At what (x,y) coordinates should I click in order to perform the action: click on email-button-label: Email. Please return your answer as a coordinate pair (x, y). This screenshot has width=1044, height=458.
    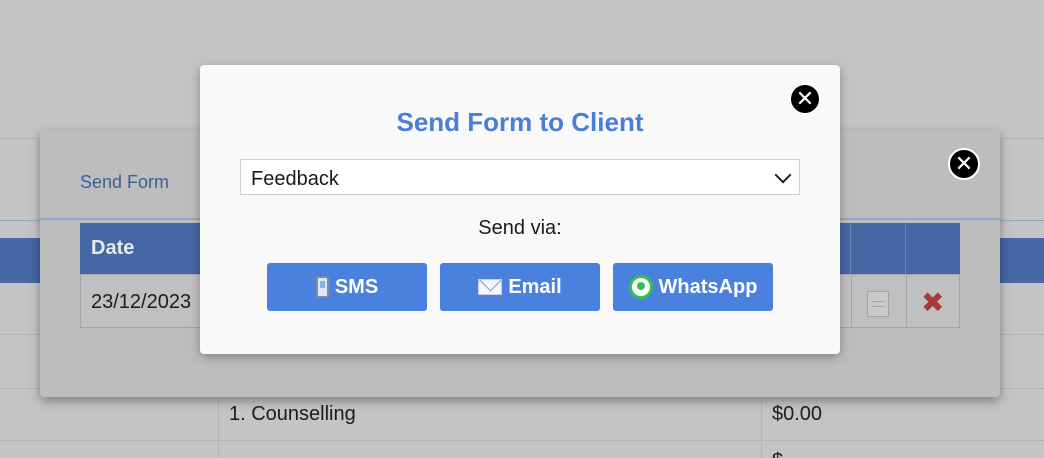
    Looking at the image, I should click on (535, 286).